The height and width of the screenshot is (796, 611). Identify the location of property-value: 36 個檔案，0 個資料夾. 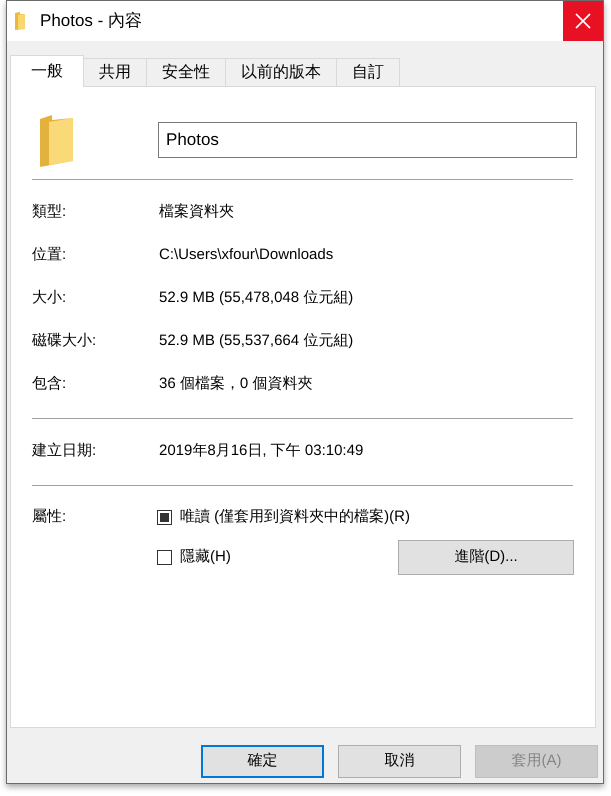
(235, 384).